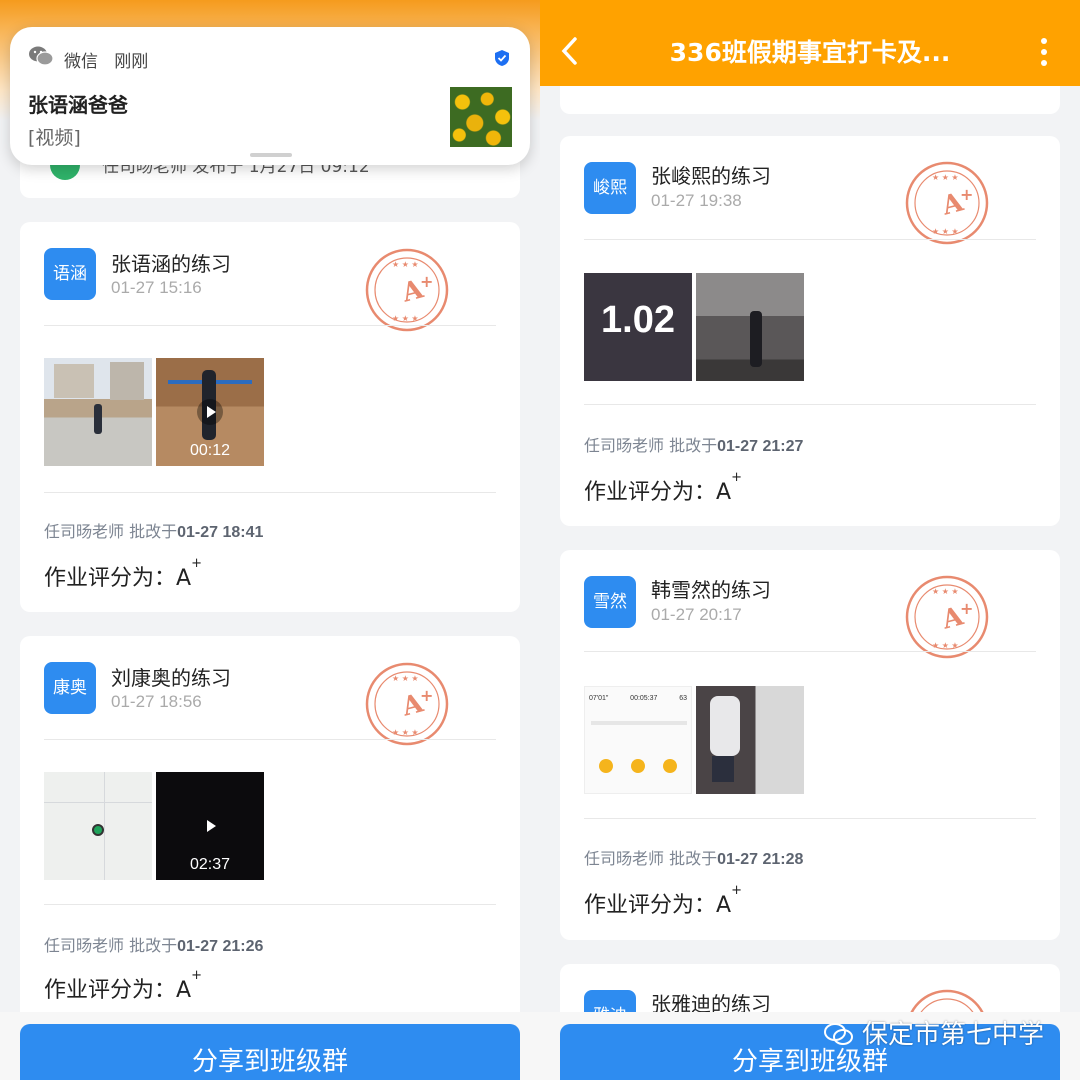 Image resolution: width=1080 pixels, height=1080 pixels. What do you see at coordinates (638, 698) in the screenshot?
I see `screen-stats-row: 07'01" 00:05:37 63` at bounding box center [638, 698].